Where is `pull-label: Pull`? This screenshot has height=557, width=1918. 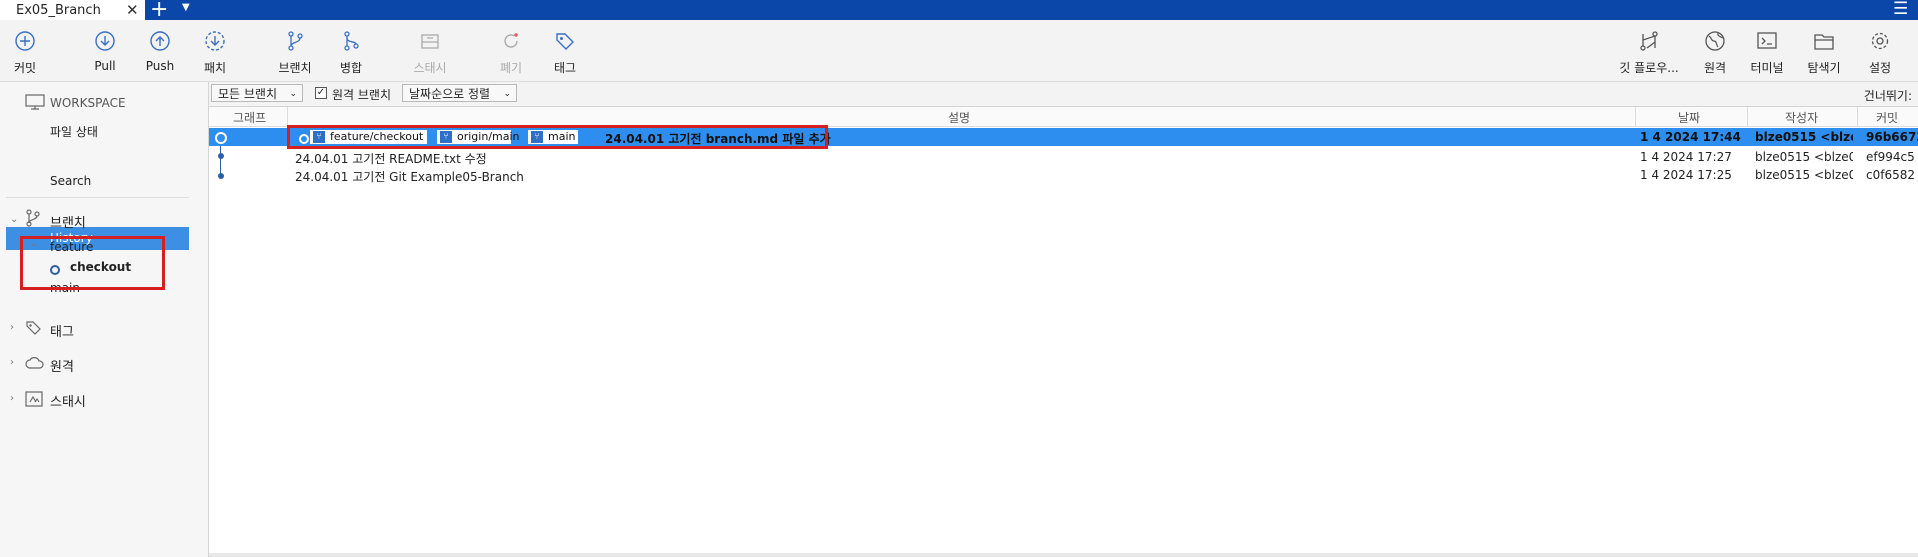 pull-label: Pull is located at coordinates (105, 66).